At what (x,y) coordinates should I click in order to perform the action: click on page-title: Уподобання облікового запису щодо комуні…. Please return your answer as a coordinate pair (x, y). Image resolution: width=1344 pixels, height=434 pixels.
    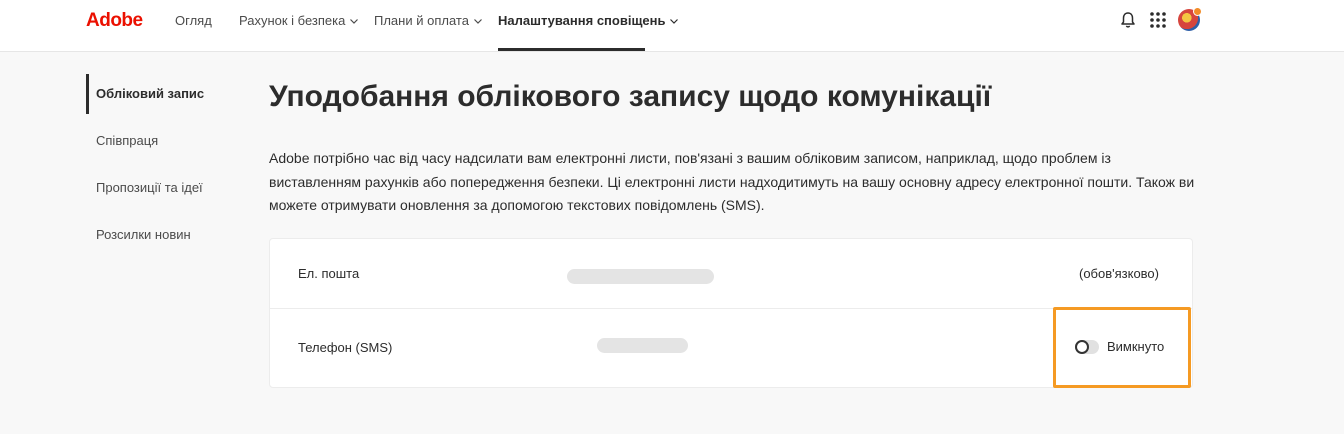
    Looking at the image, I should click on (630, 96).